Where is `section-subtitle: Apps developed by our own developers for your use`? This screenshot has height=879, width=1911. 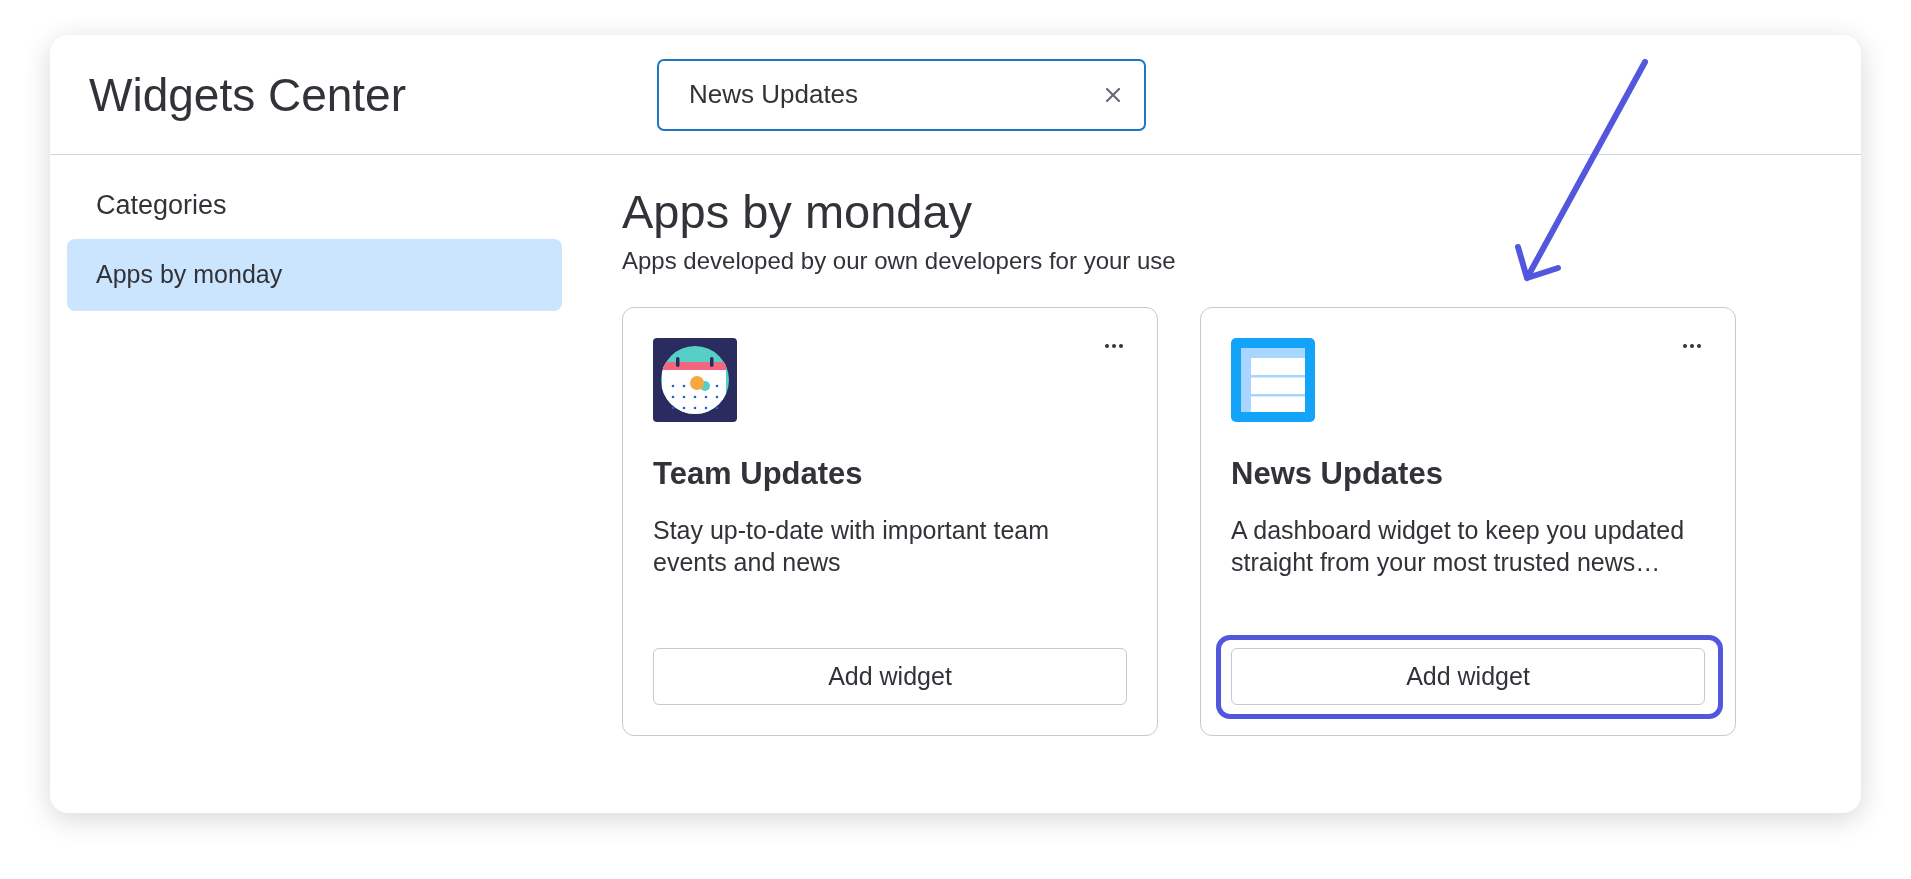
section-subtitle: Apps developed by our own developers for your use is located at coordinates (899, 261).